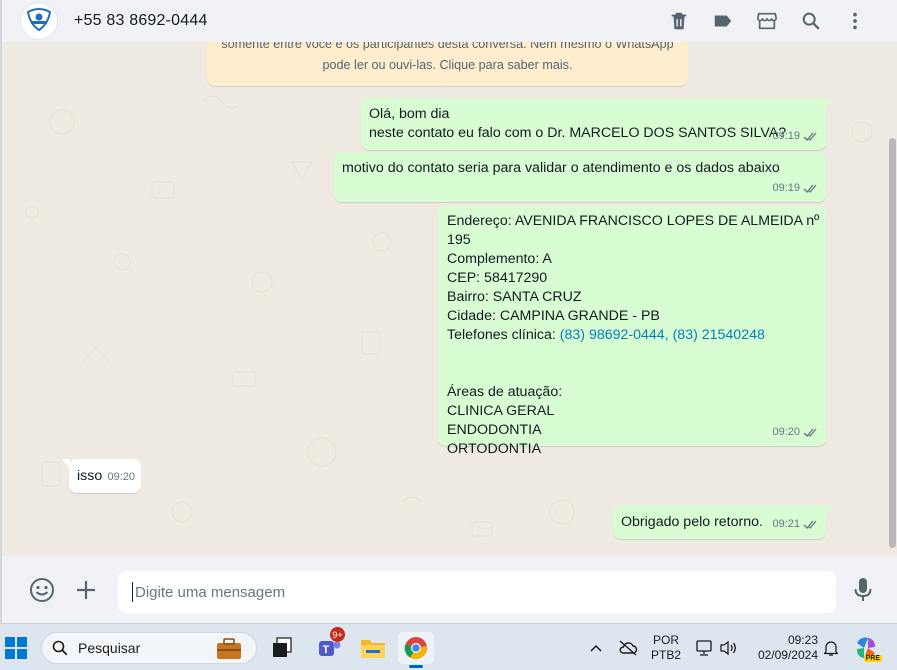  Describe the element at coordinates (149, 648) in the screenshot. I see `taskbar-search: Pesquisar` at that location.